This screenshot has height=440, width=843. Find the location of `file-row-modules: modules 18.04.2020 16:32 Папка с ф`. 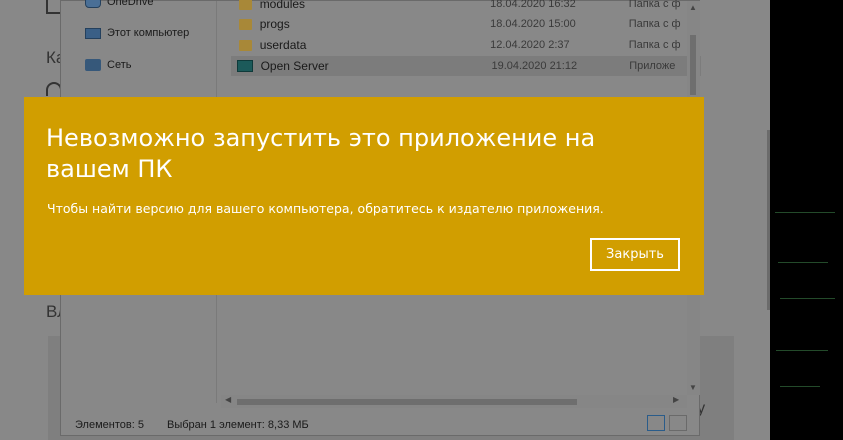

file-row-modules: modules 18.04.2020 16:32 Папка с ф is located at coordinates (466, 7).